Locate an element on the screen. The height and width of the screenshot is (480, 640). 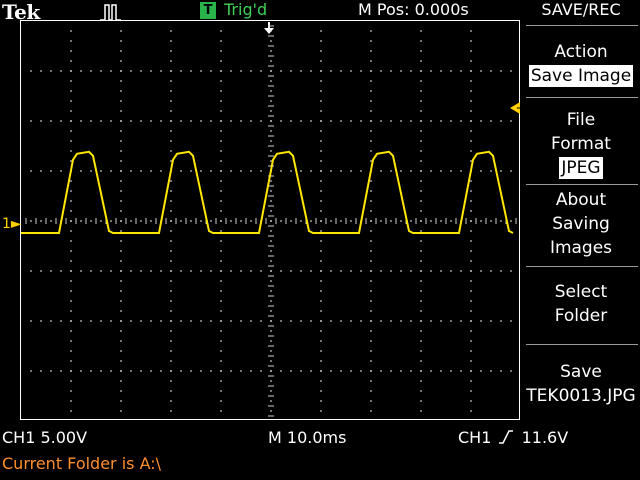
trigger-badge: T is located at coordinates (208, 10).